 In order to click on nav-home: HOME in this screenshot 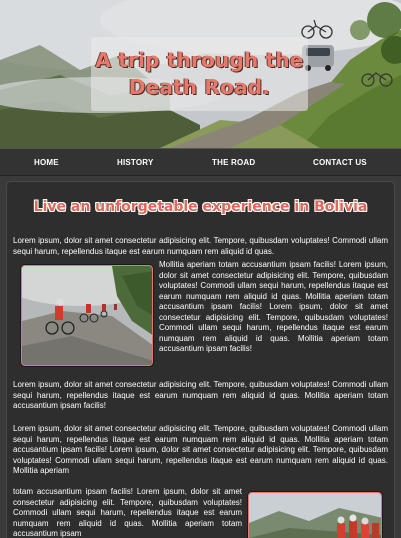, I will do `click(46, 162)`.